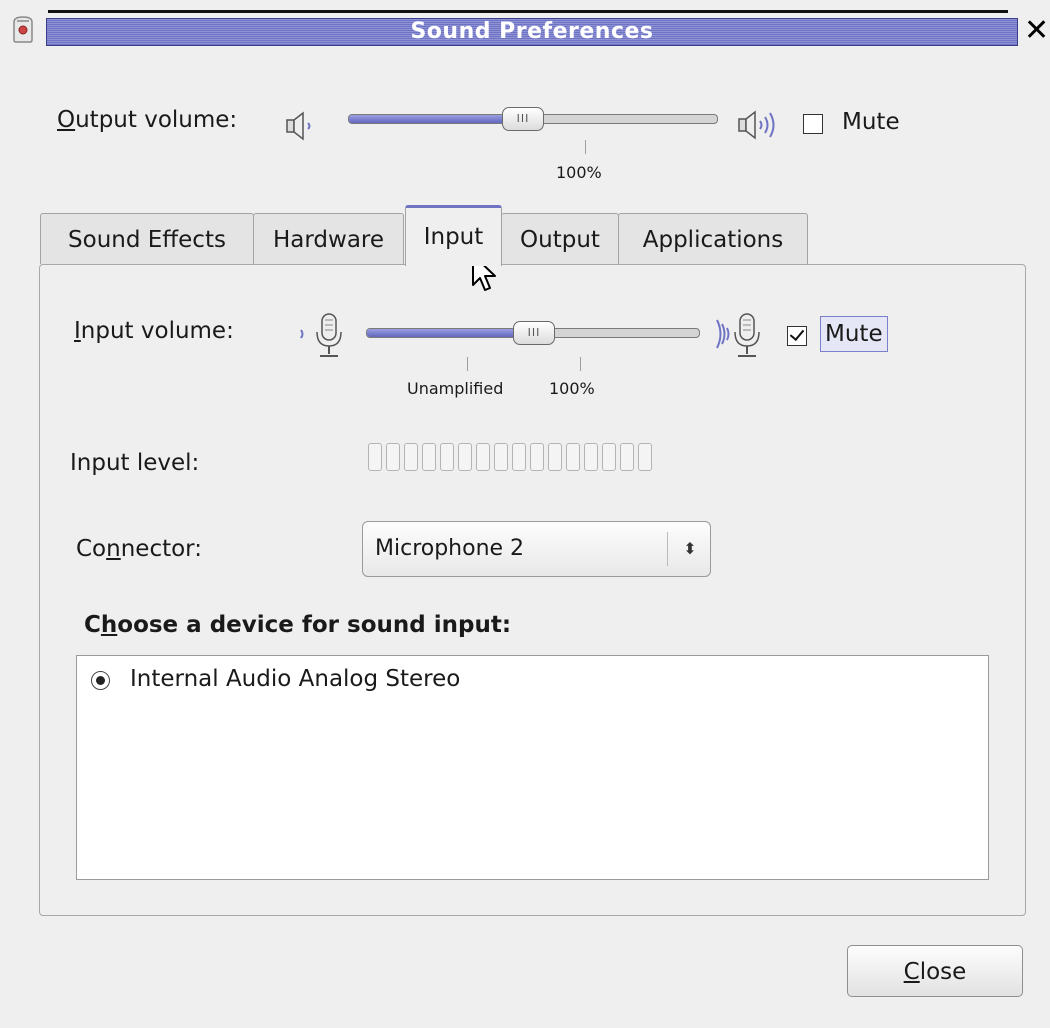 The width and height of the screenshot is (1050, 1028). I want to click on connector-label: Connector:, so click(139, 549).